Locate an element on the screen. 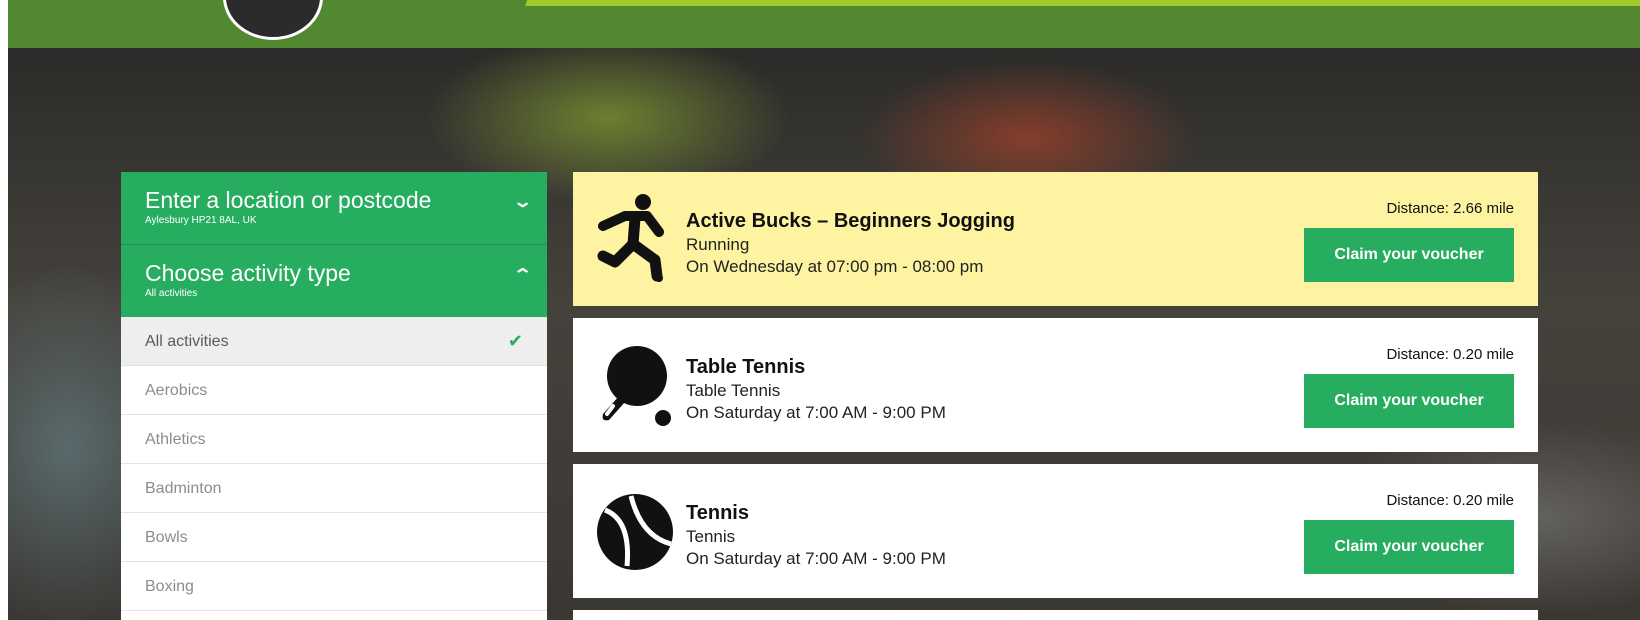 This screenshot has width=1640, height=620. activity-option-aerobics: Aerobics is located at coordinates (334, 390).